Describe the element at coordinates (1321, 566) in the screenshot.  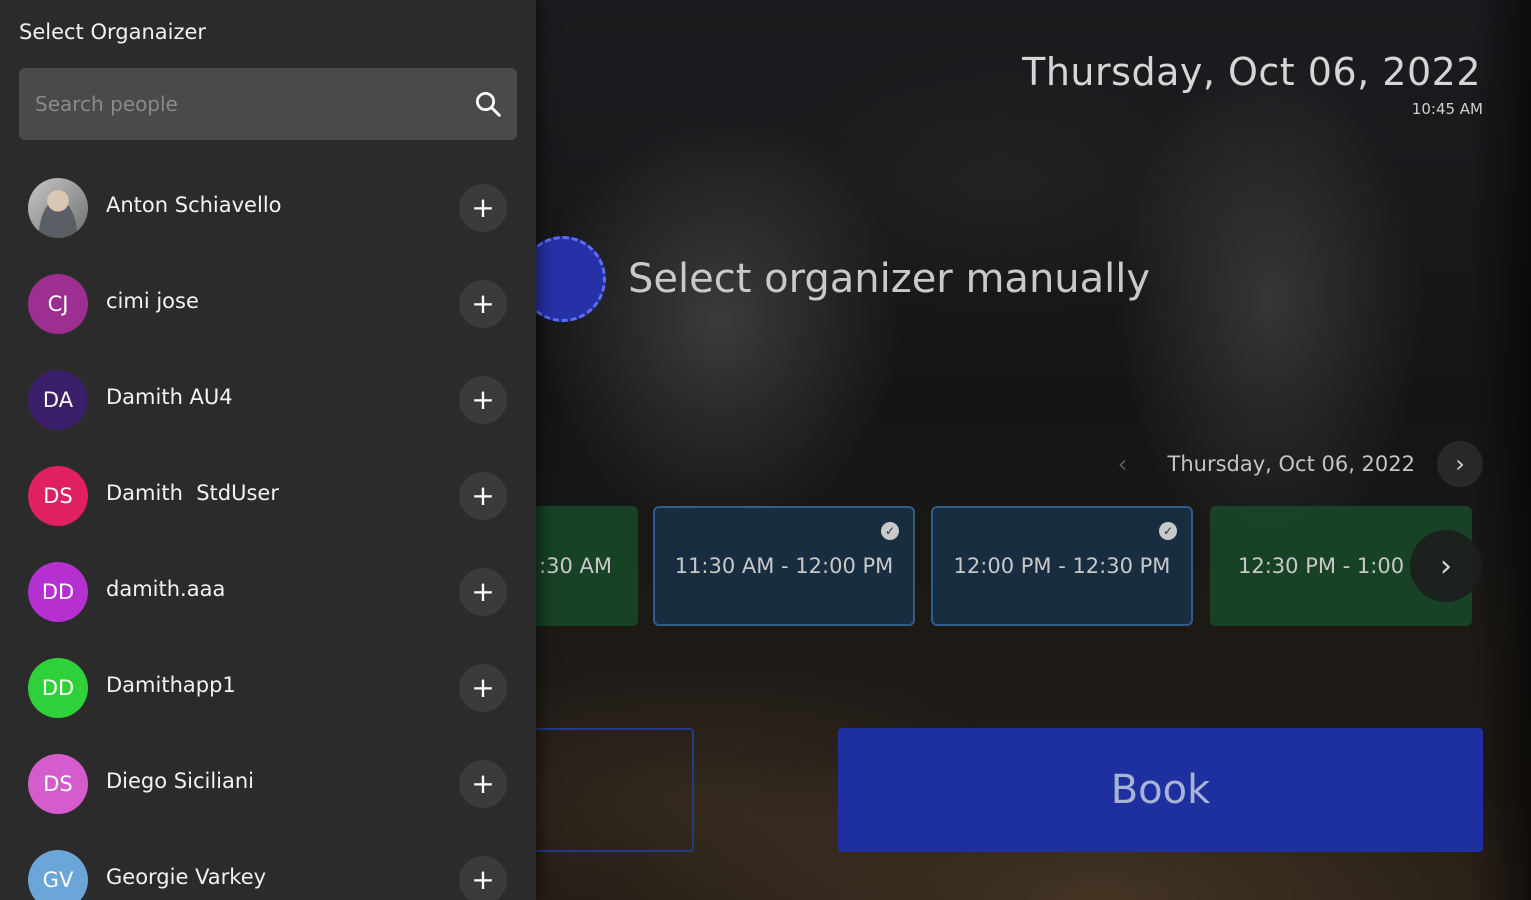
I see `time-slot-label: 12:30 PM - 1:00` at that location.